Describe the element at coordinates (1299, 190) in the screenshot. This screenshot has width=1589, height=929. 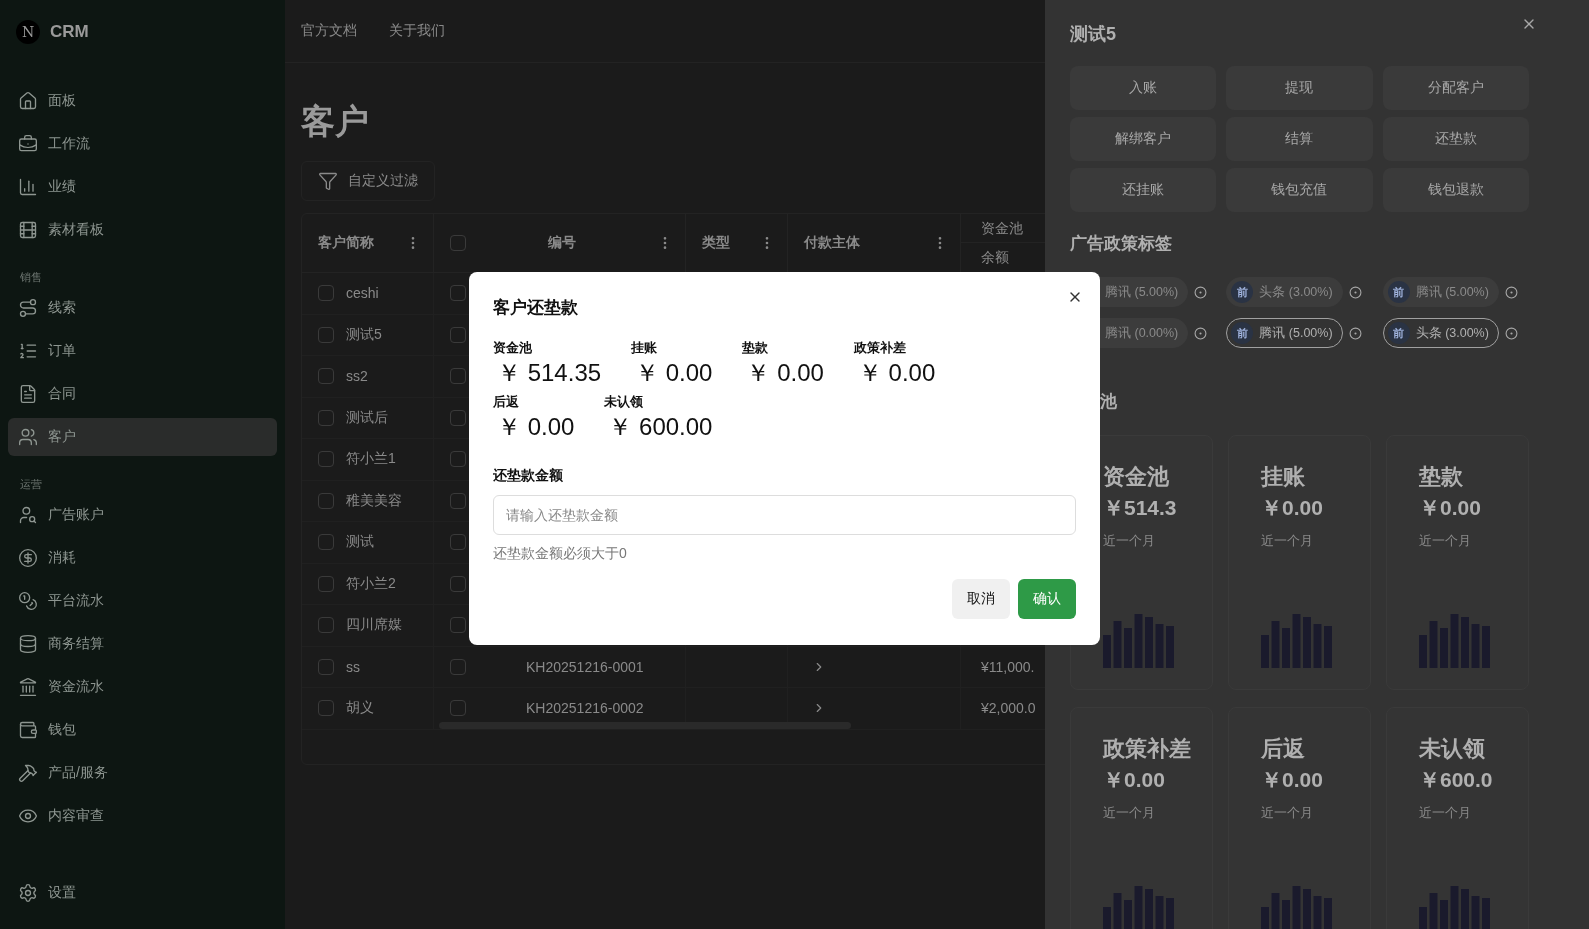
I see `action-button: 钱包充值` at that location.